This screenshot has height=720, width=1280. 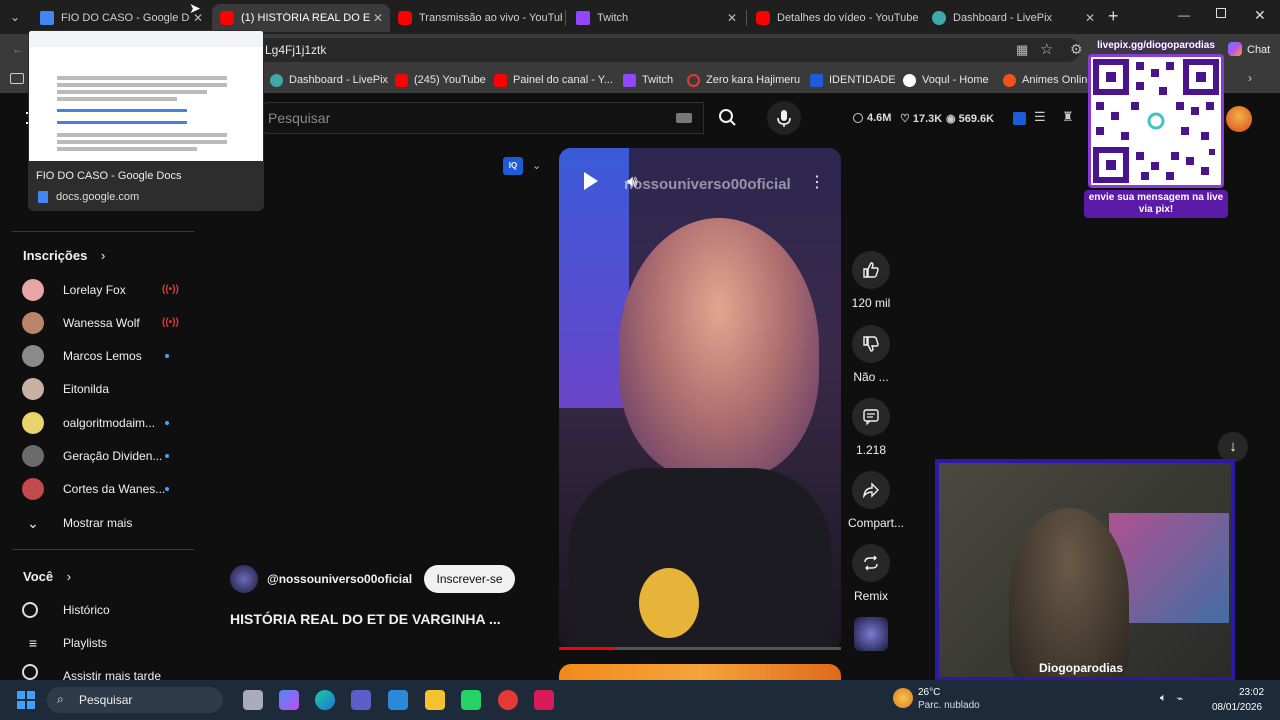 I want to click on keyboard-icon, so click(x=684, y=118).